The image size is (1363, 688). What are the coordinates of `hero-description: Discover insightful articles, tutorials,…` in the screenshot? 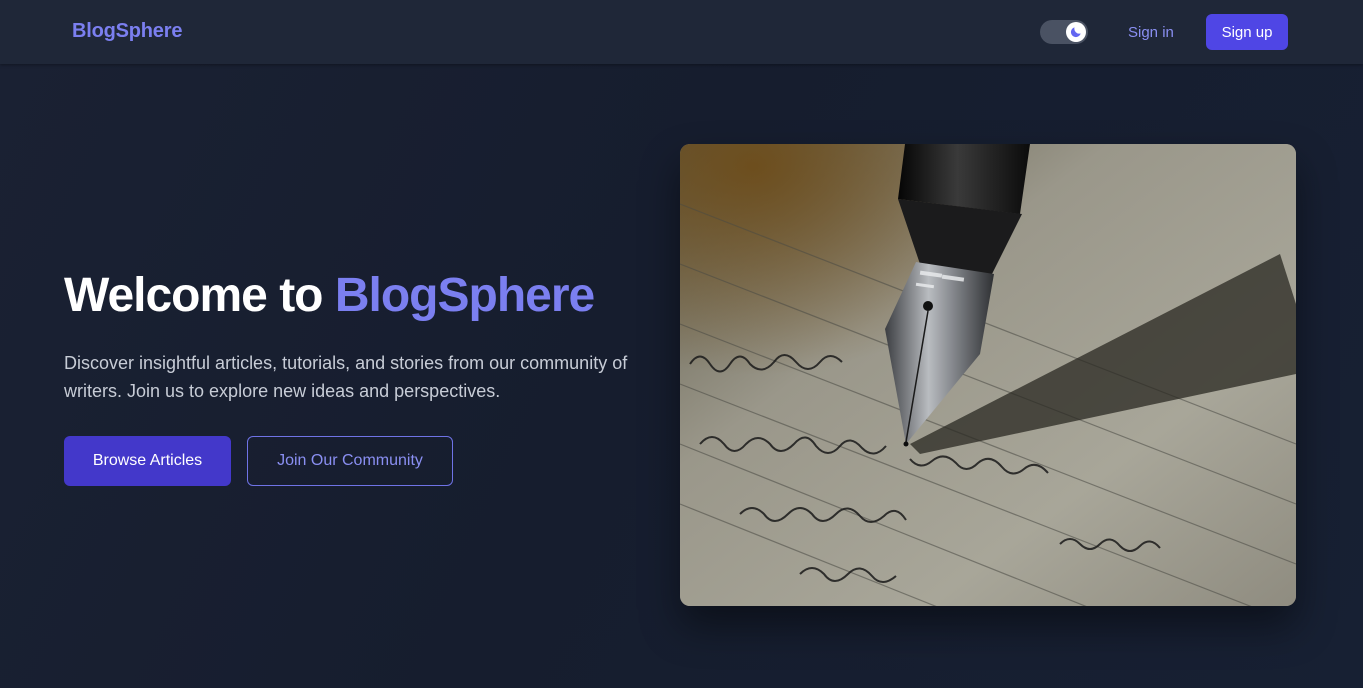 It's located at (346, 377).